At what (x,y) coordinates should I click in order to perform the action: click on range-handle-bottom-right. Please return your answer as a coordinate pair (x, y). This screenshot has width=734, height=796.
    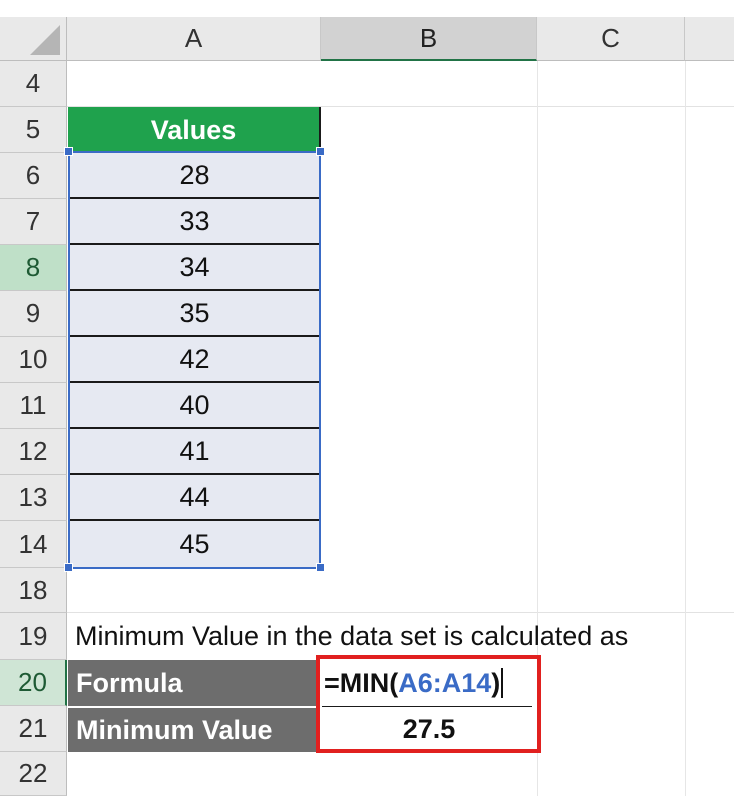
    Looking at the image, I should click on (320, 567).